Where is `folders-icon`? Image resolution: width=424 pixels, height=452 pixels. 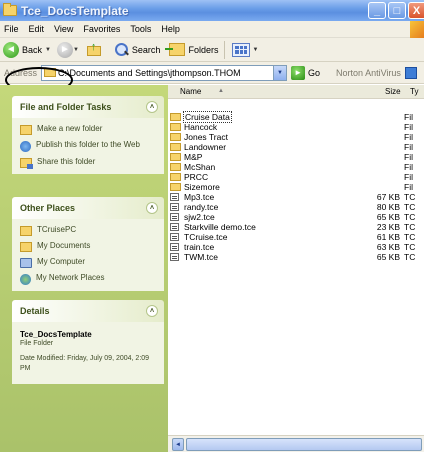 folders-icon is located at coordinates (175, 49).